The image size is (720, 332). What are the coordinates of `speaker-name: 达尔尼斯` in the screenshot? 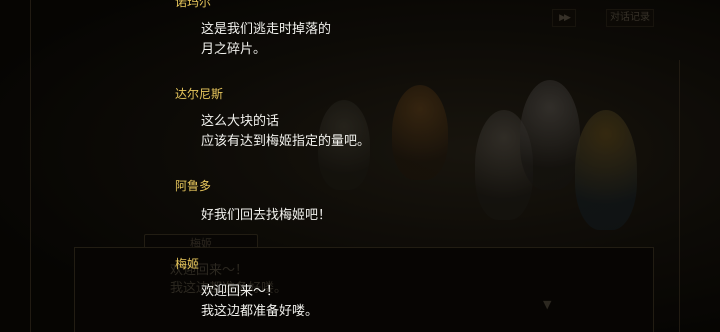 It's located at (199, 94).